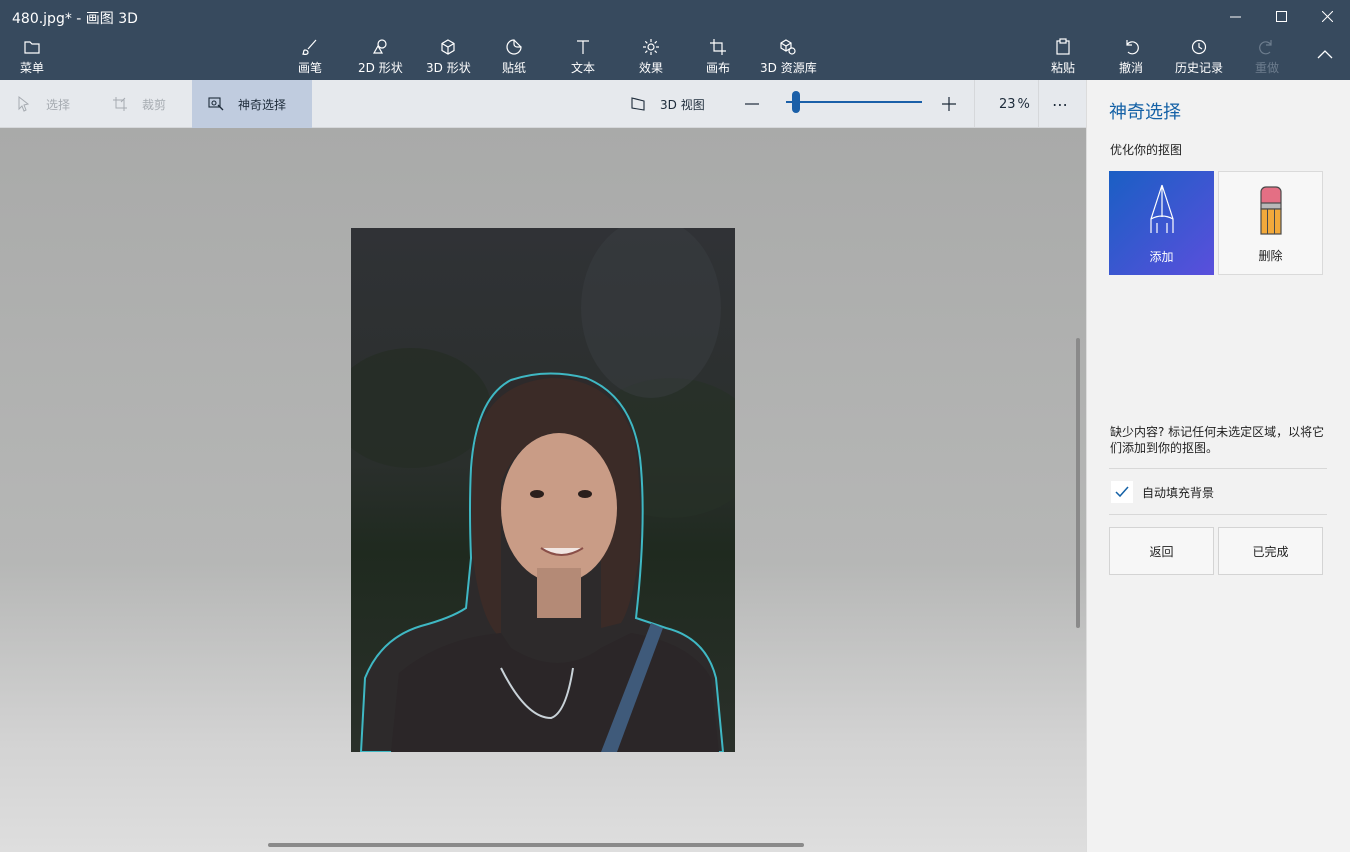 The height and width of the screenshot is (852, 1350). Describe the element at coordinates (1146, 150) in the screenshot. I see `panel-subtitle: 优化你的抠图` at that location.